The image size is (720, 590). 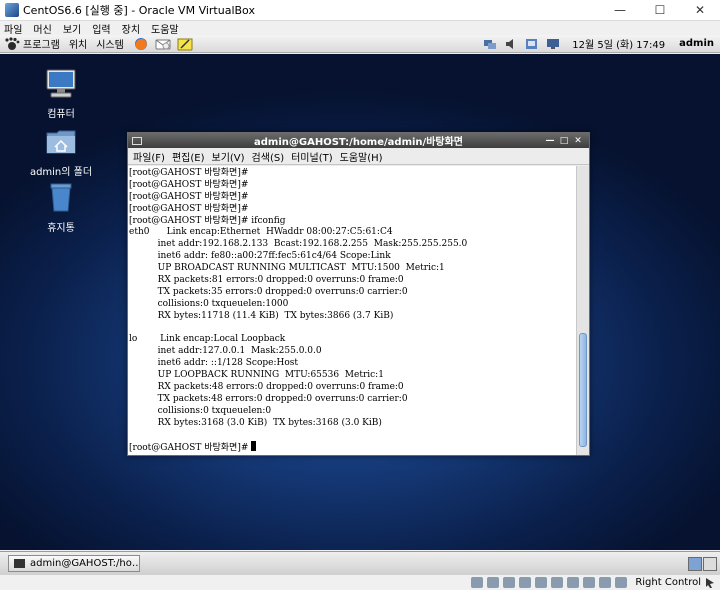 I want to click on terminal-line: lo Link encap:Local Loopback, so click(x=207, y=339).